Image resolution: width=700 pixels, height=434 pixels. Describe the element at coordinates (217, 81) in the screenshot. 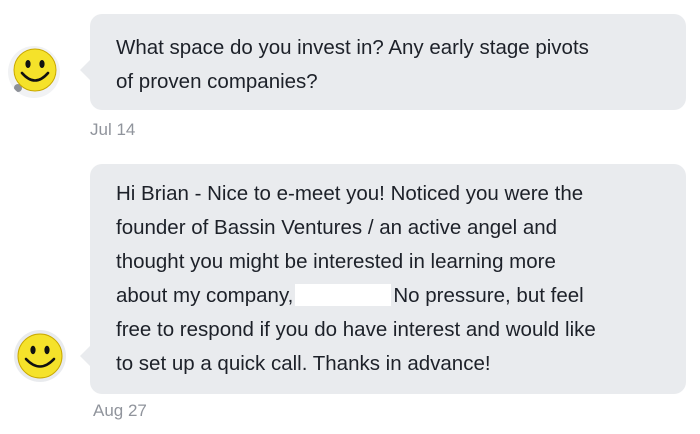

I see `message-text-line: of proven companies?` at that location.